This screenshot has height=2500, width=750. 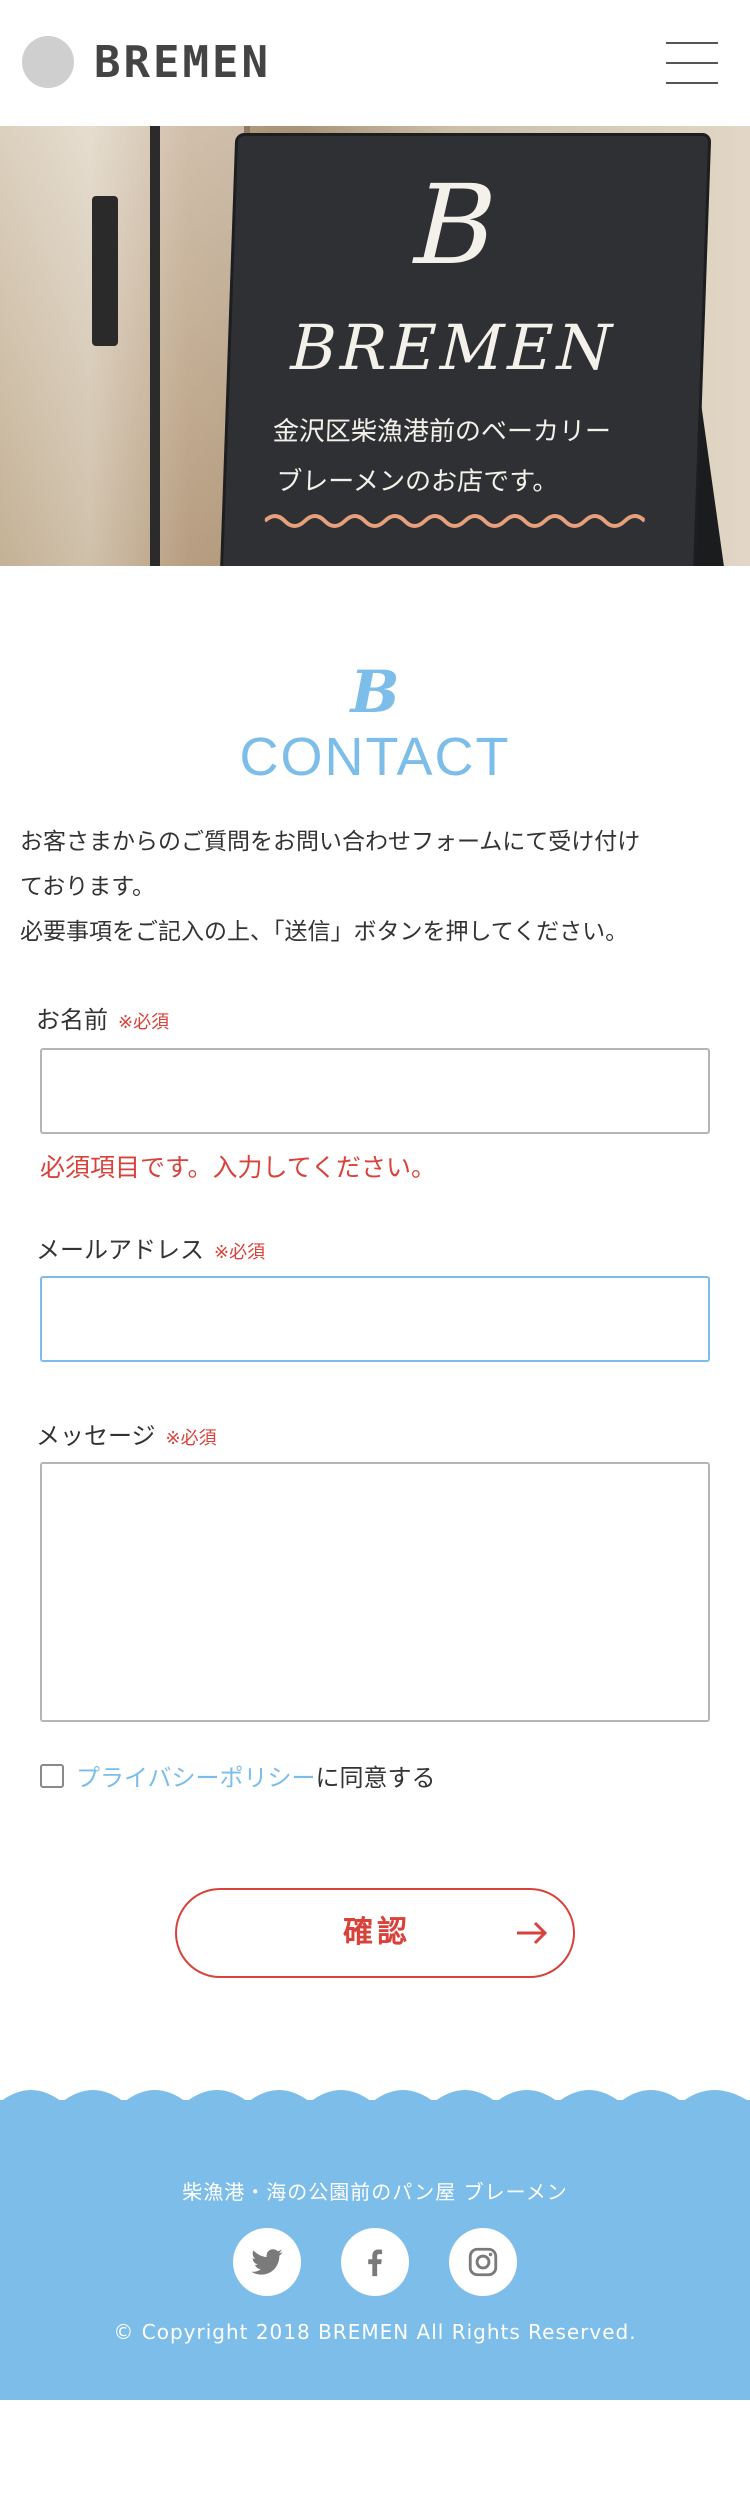 What do you see at coordinates (375, 1592) in the screenshot?
I see `message-field` at bounding box center [375, 1592].